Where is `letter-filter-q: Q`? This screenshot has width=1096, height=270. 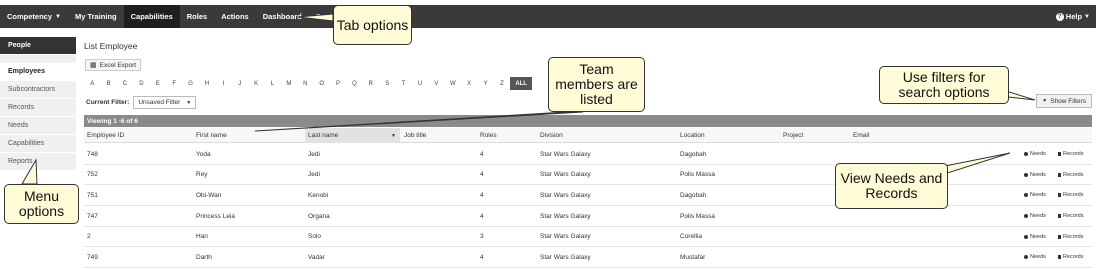 letter-filter-q: Q is located at coordinates (354, 83).